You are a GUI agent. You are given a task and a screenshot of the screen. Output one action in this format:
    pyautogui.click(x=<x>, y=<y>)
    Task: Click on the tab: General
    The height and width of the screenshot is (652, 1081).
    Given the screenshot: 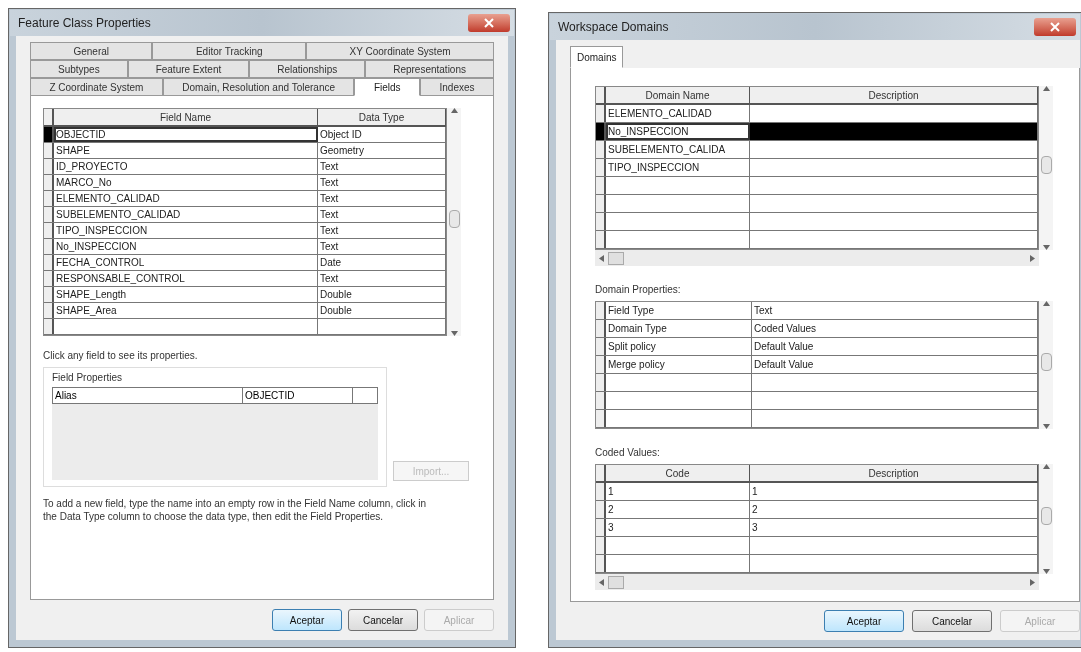 What is the action you would take?
    pyautogui.click(x=91, y=51)
    